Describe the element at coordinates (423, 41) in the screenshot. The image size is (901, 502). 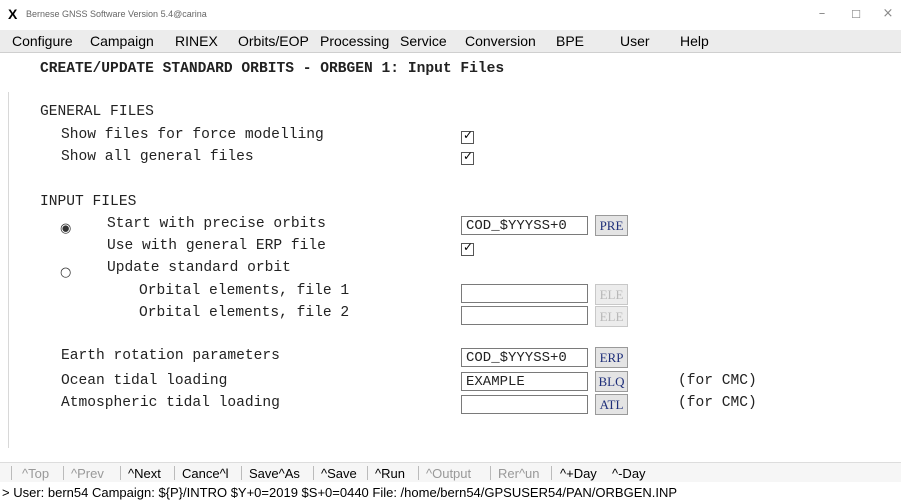
I see `menu-service: Service` at that location.